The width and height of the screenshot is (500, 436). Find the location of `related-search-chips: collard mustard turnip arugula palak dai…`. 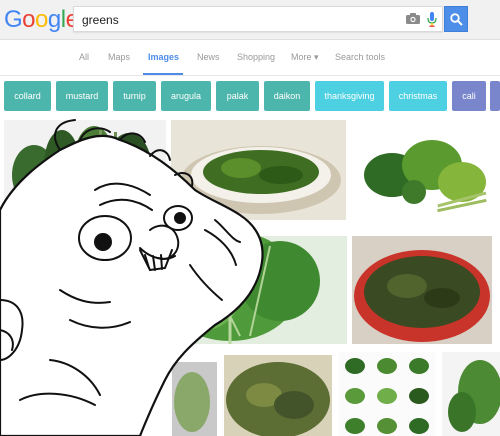

related-search-chips: collard mustard turnip arugula palak dai… is located at coordinates (250, 97).